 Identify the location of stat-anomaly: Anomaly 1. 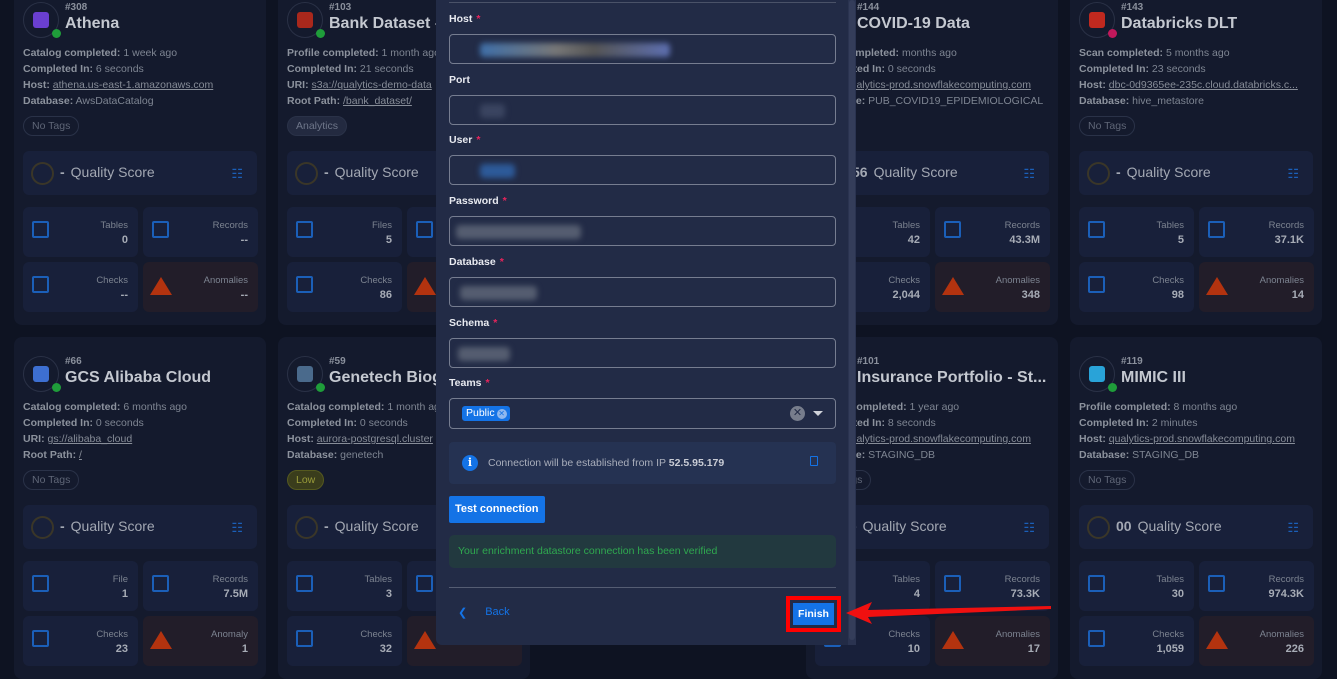
(200, 641).